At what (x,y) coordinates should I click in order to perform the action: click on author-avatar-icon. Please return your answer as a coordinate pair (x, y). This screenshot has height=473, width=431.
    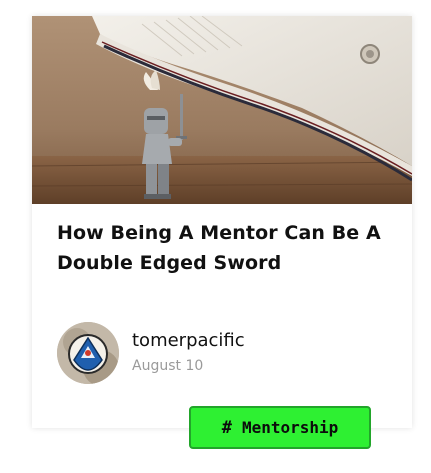
    Looking at the image, I should click on (88, 353).